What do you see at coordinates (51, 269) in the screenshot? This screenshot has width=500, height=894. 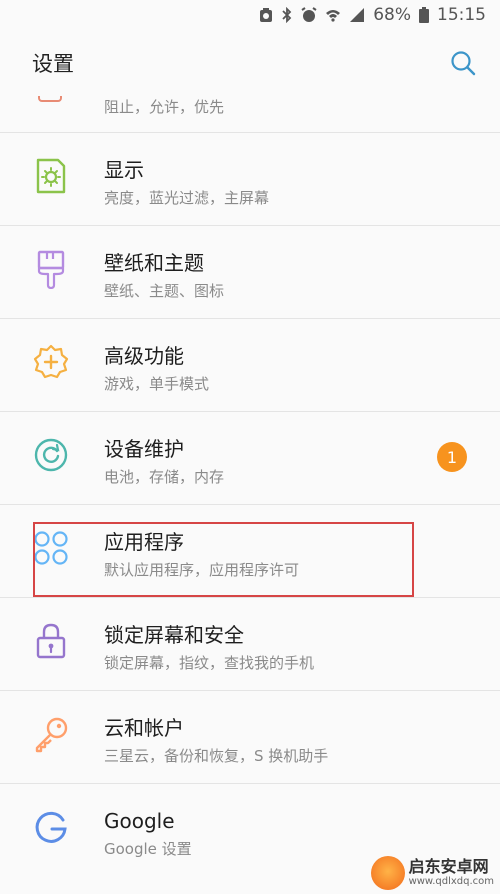 I see `paintbrush-icon` at bounding box center [51, 269].